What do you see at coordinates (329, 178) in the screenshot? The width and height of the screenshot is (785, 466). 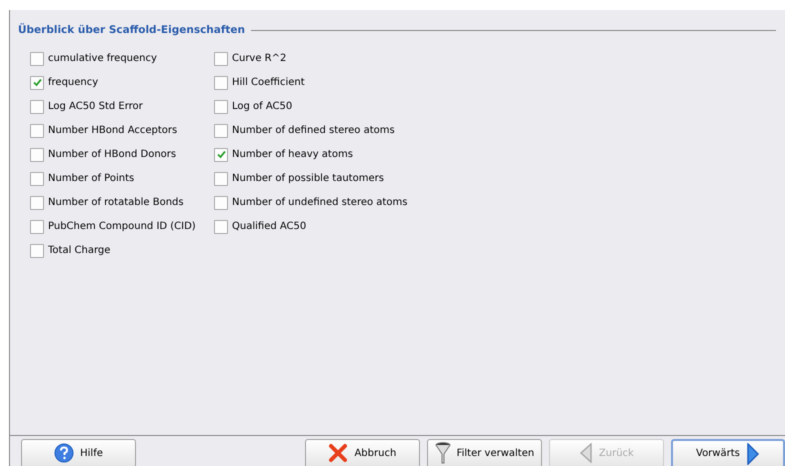 I see `checkbox-option: Number of possible tautomers` at bounding box center [329, 178].